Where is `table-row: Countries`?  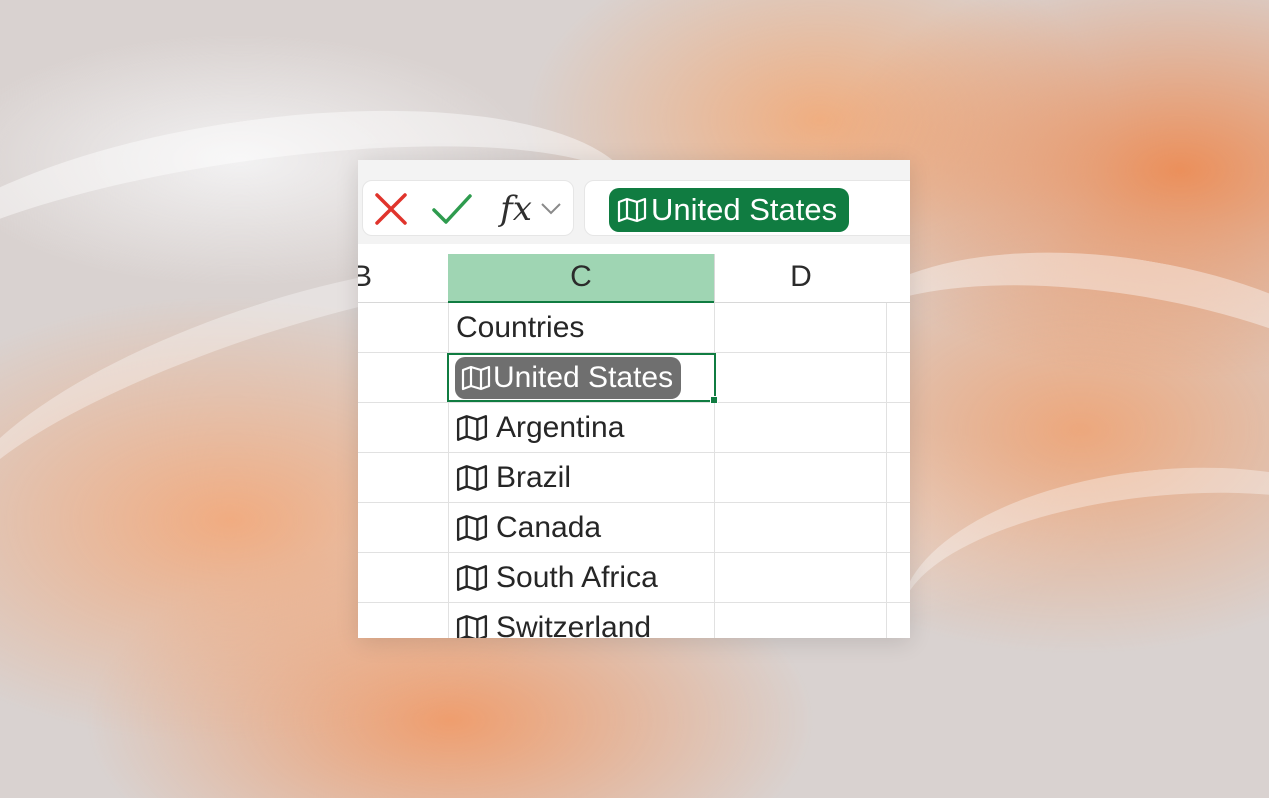
table-row: Countries is located at coordinates (634, 328).